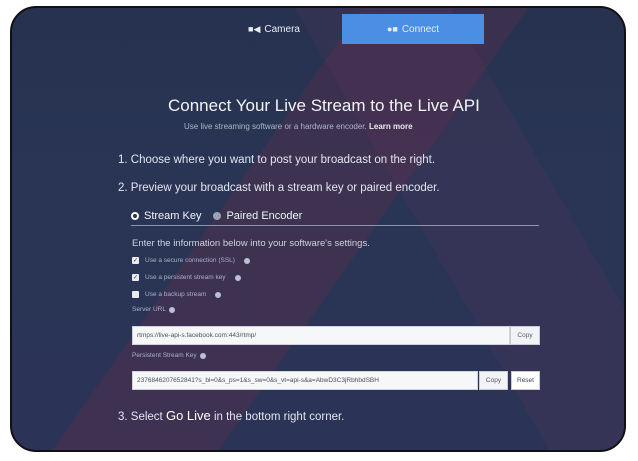 This screenshot has width=638, height=461. What do you see at coordinates (493, 380) in the screenshot?
I see `stream-key-copy-button: Copy` at bounding box center [493, 380].